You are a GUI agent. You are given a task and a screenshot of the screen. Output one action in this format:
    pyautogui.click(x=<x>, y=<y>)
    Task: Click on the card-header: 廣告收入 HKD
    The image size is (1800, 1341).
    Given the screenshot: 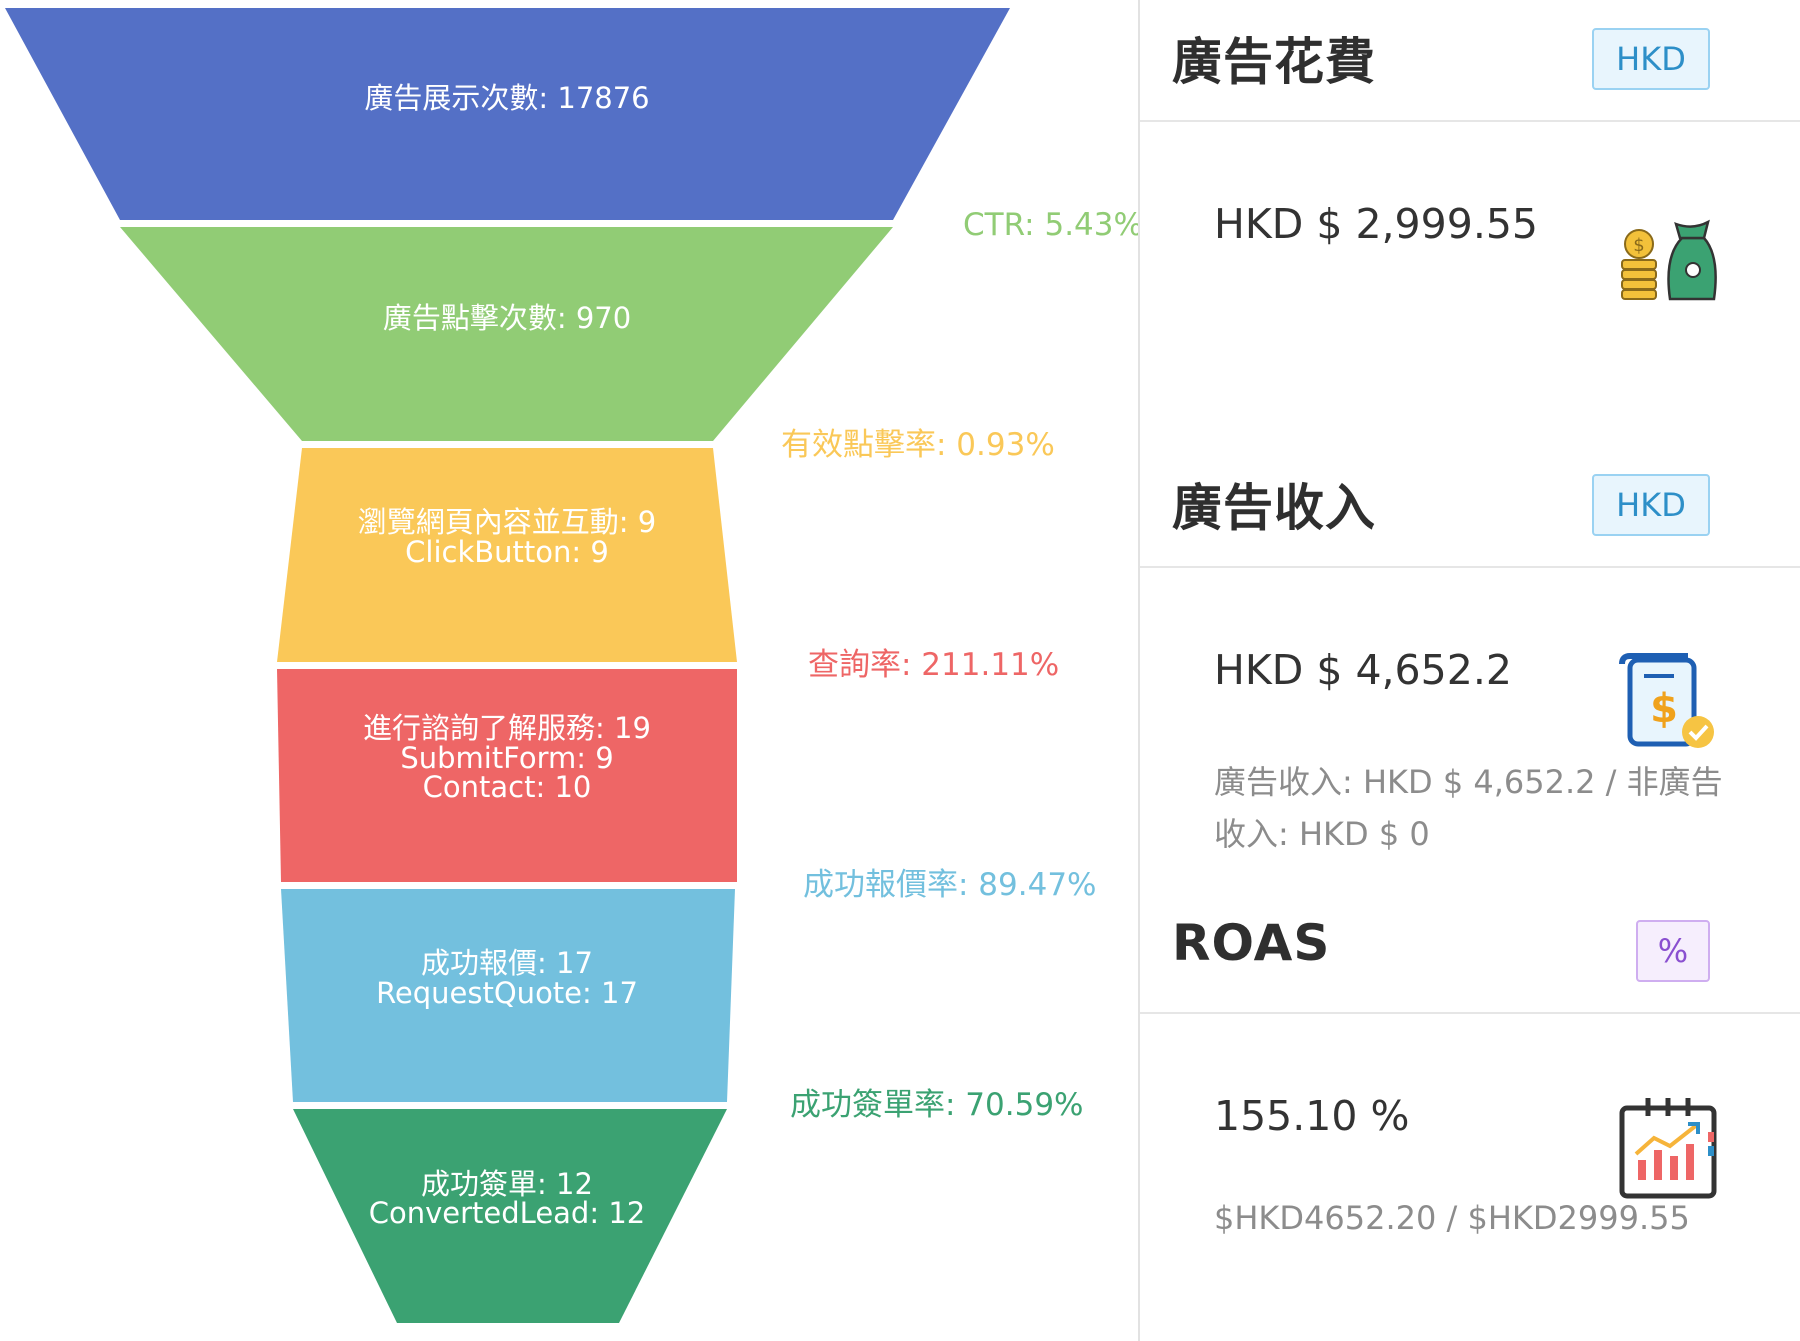 What is the action you would take?
    pyautogui.click(x=1470, y=507)
    